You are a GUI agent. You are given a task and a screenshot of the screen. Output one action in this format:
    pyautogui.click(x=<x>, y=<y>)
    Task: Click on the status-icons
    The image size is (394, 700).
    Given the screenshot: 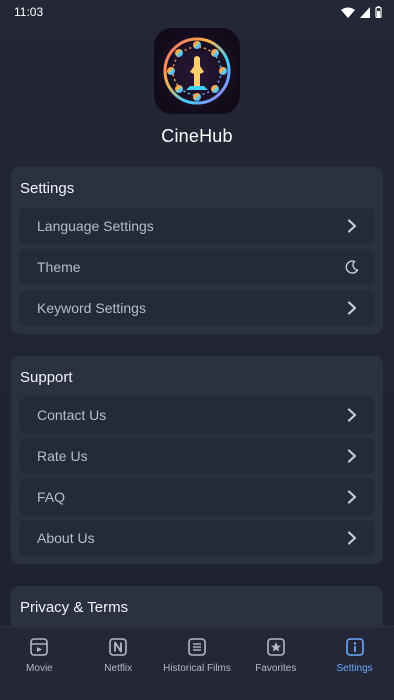 What is the action you would take?
    pyautogui.click(x=361, y=12)
    